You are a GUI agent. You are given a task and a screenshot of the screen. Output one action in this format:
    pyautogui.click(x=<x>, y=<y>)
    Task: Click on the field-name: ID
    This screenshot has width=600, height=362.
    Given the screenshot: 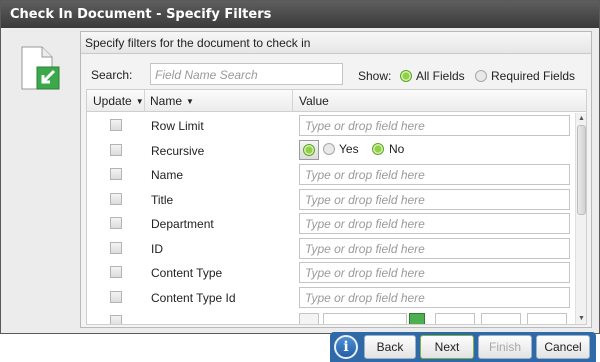 What is the action you would take?
    pyautogui.click(x=157, y=248)
    